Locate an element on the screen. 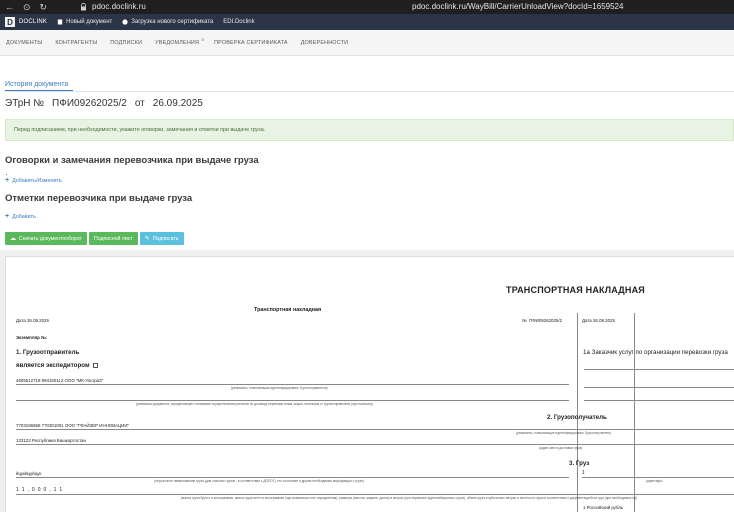 Image resolution: width=734 pixels, height=512 pixels. doc-cargo-name: йцукйцуйцук is located at coordinates (29, 473).